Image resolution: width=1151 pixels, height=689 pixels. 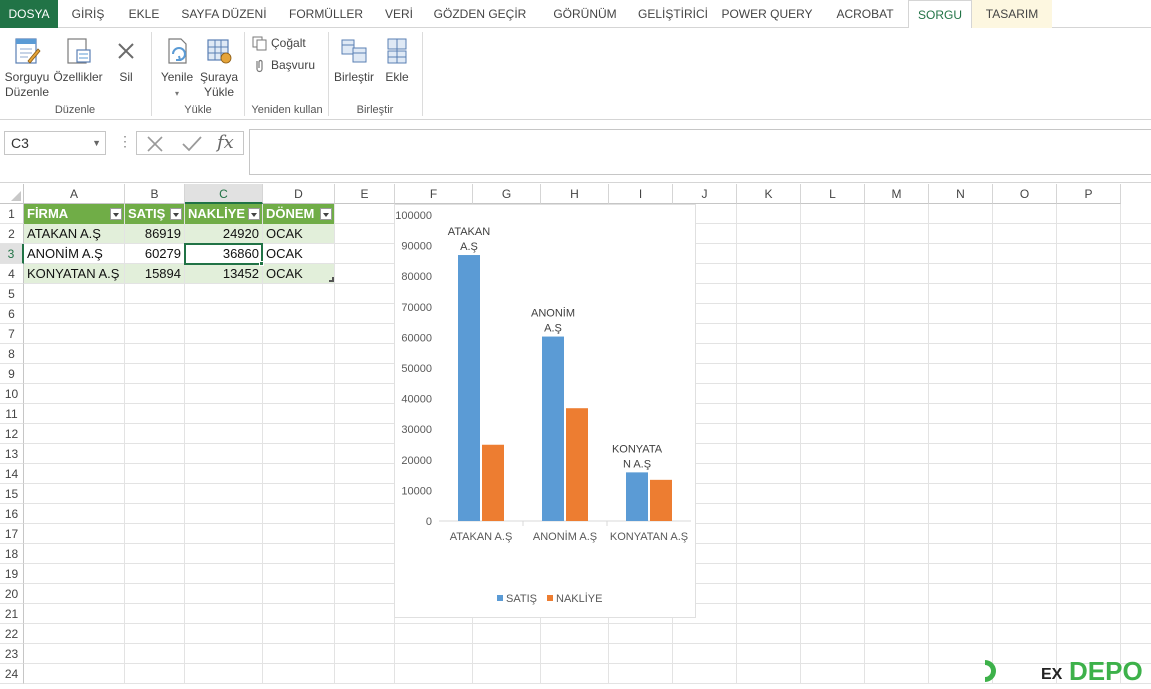 I want to click on row-header-7: 7, so click(x=12, y=334).